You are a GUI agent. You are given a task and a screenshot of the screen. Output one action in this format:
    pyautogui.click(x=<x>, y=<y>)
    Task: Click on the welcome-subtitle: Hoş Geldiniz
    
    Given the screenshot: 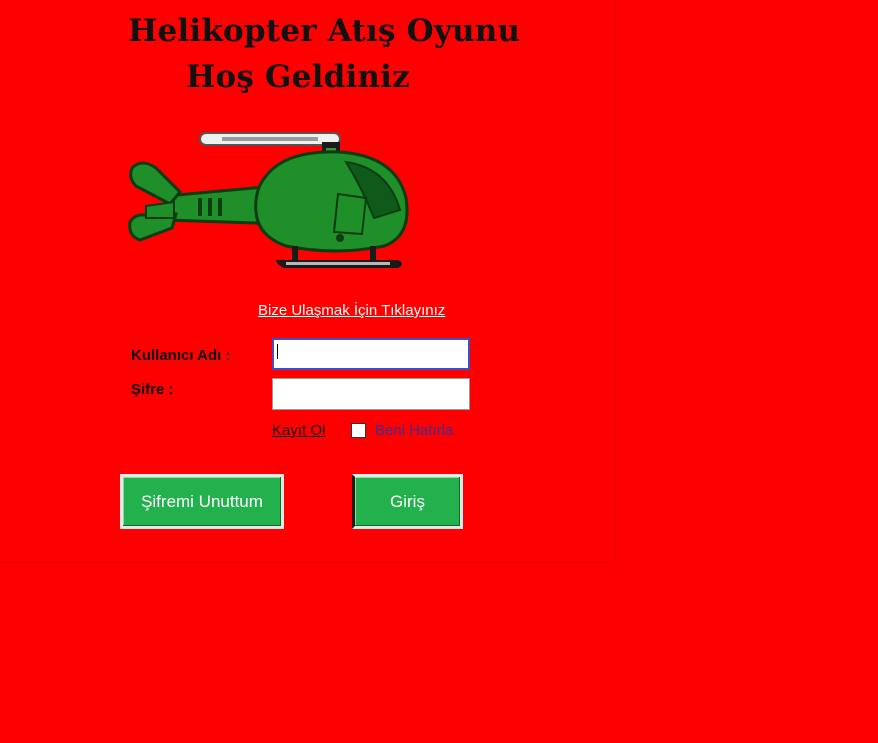 What is the action you would take?
    pyautogui.click(x=298, y=77)
    